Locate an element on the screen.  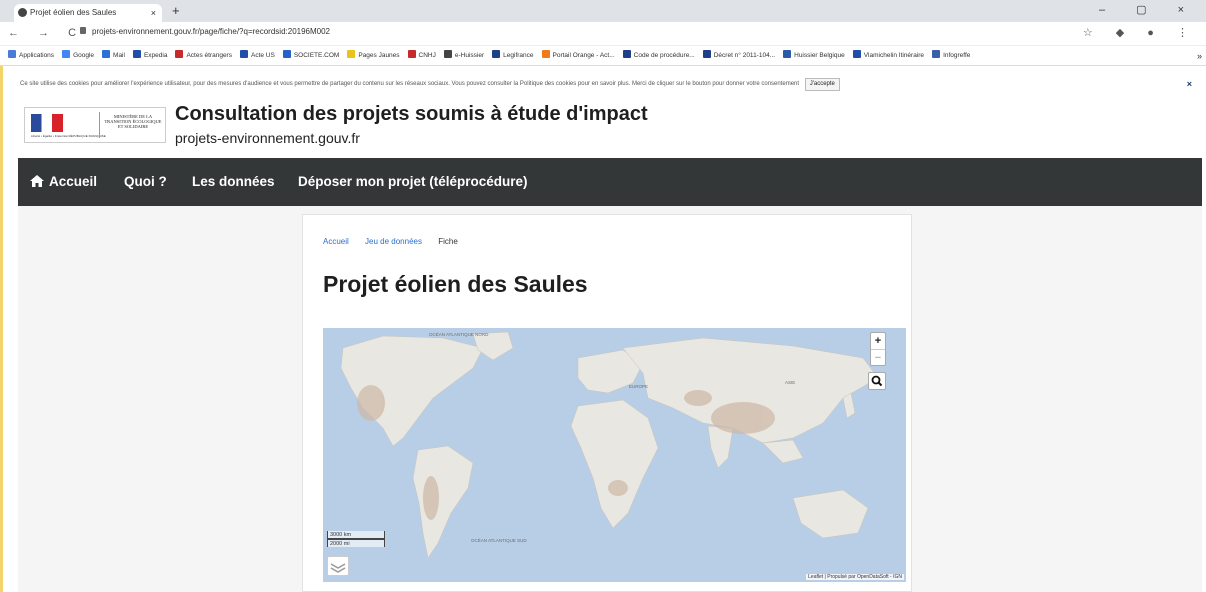
bookmarks-more-icon: » is located at coordinates (1199, 55).